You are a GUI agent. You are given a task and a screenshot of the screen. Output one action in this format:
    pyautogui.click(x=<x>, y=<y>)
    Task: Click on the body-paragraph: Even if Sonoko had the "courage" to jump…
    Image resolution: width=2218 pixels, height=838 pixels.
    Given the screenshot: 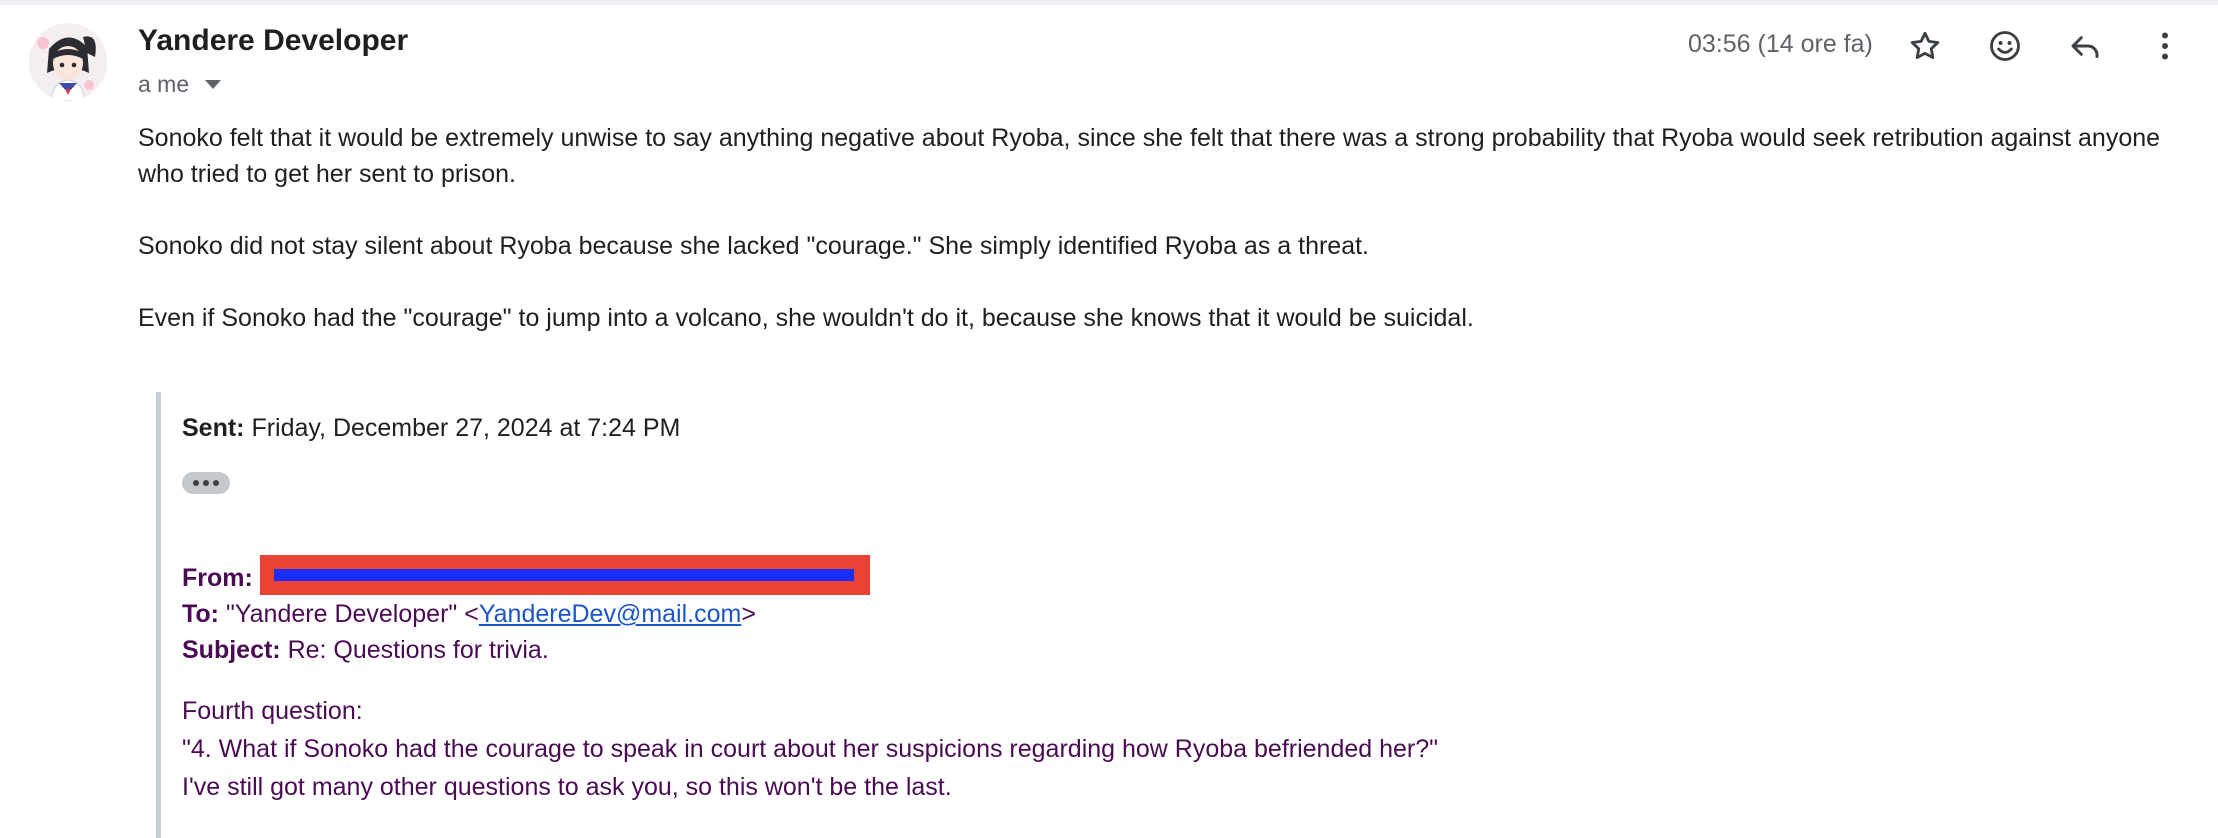 What is the action you would take?
    pyautogui.click(x=806, y=318)
    